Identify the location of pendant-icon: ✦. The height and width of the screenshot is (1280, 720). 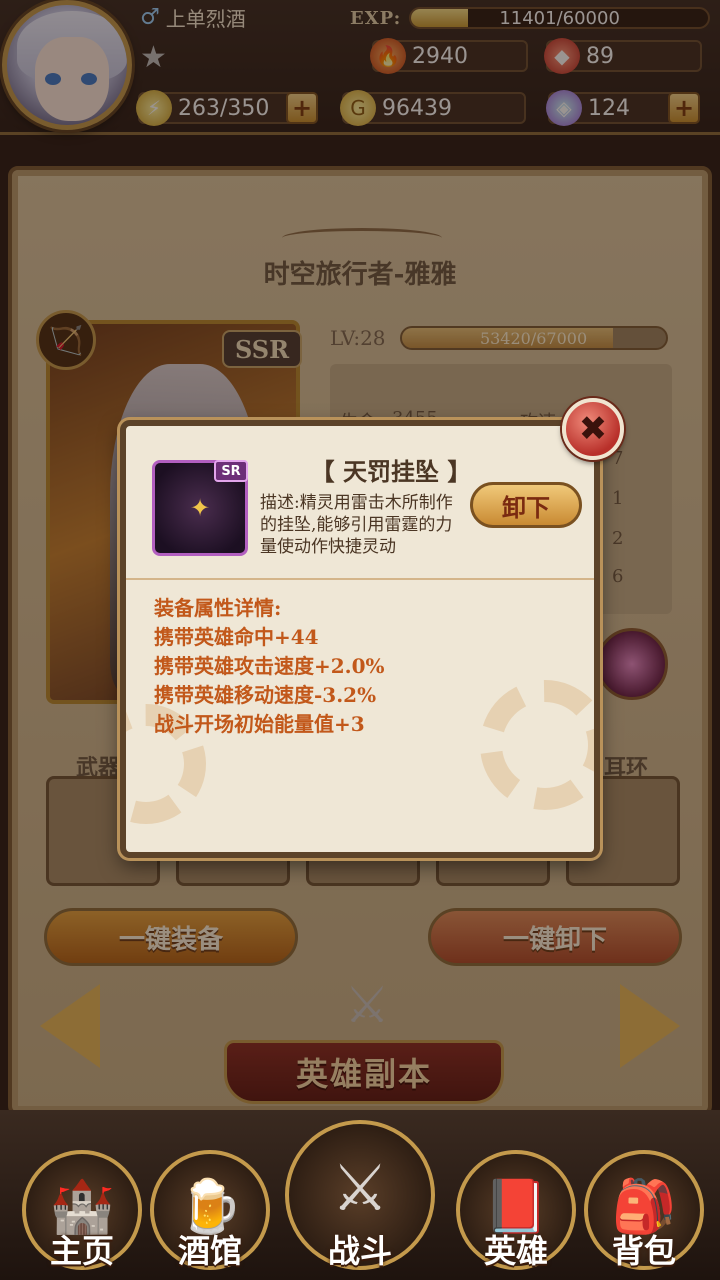
(200, 508).